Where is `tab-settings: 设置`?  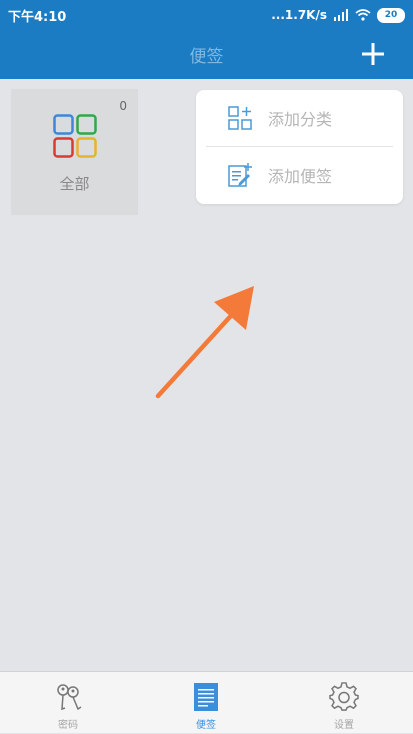
tab-settings: 设置 is located at coordinates (344, 703).